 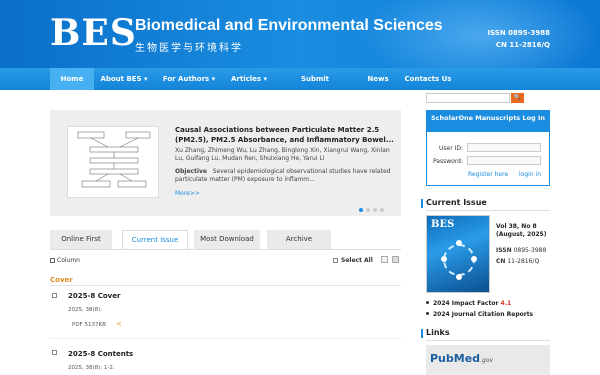 I want to click on user-id-field, so click(x=504, y=147).